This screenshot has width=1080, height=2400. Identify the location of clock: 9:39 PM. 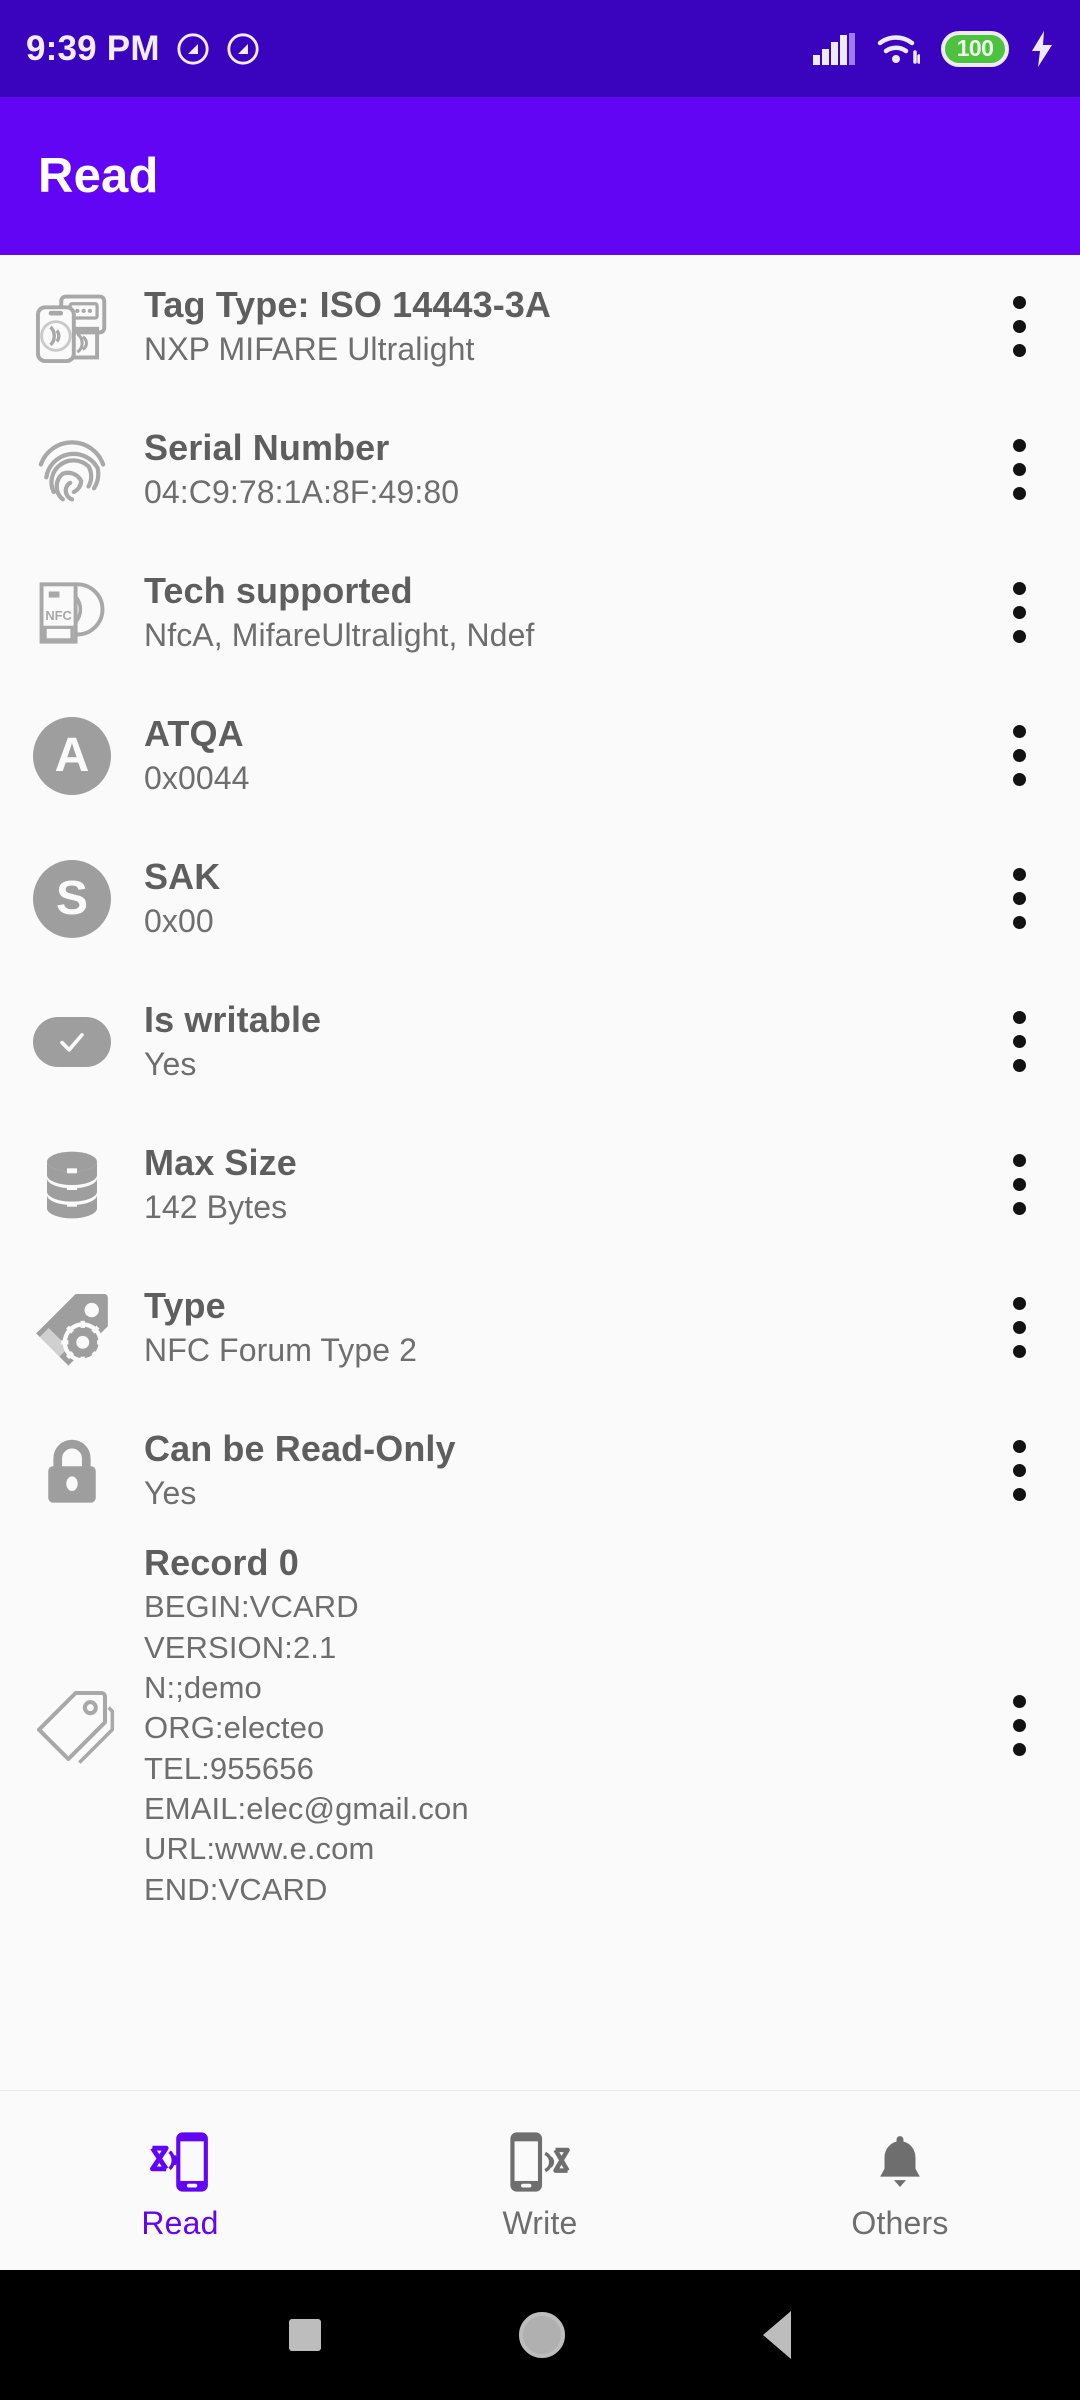
(93, 48).